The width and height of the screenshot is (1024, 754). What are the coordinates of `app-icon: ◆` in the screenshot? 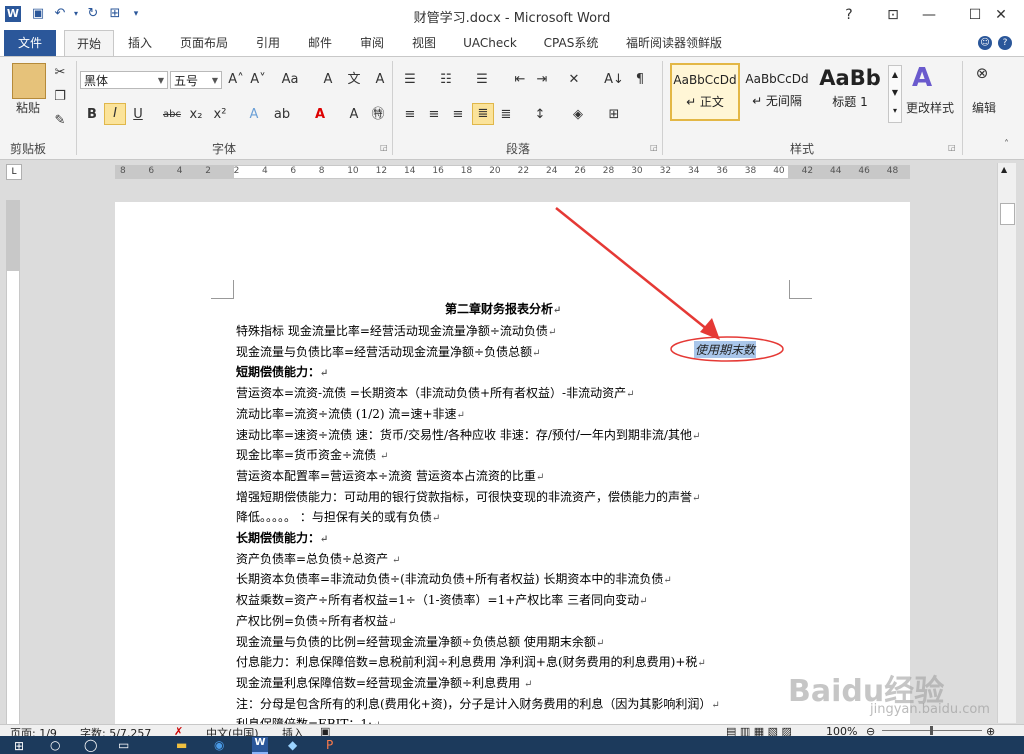 It's located at (292, 745).